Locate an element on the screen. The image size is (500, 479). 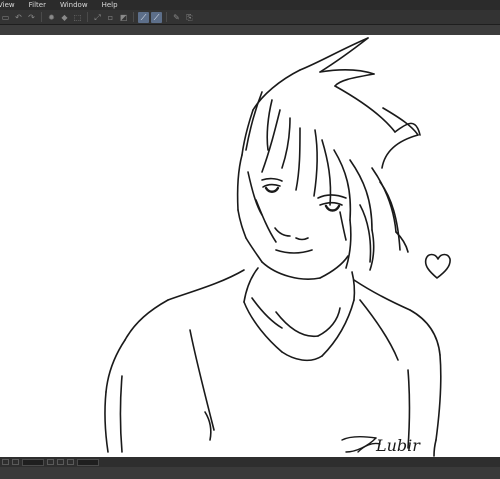
status-zoom-button is located at coordinates (15, 462).